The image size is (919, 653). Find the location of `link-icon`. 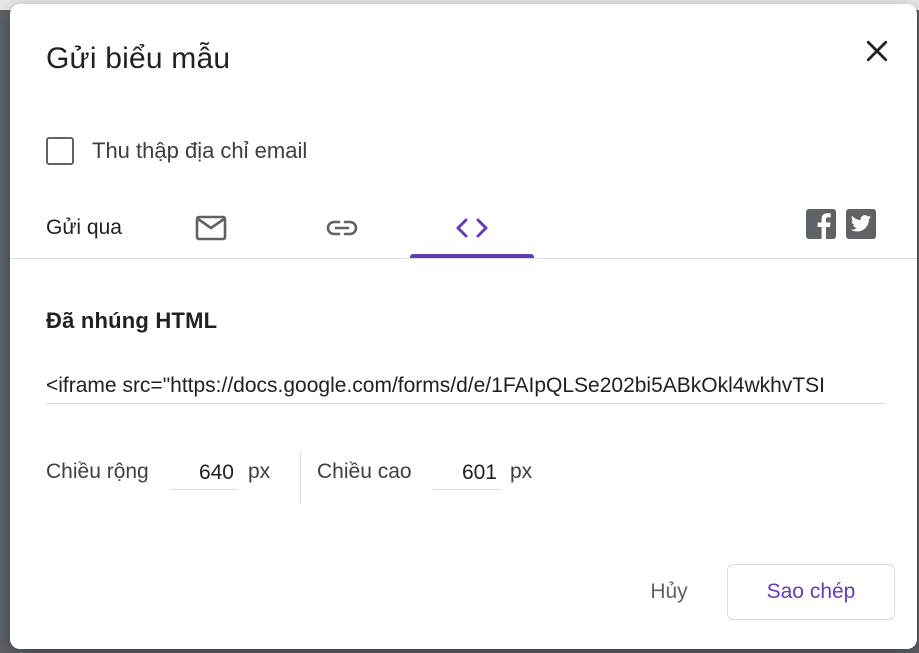

link-icon is located at coordinates (342, 228).